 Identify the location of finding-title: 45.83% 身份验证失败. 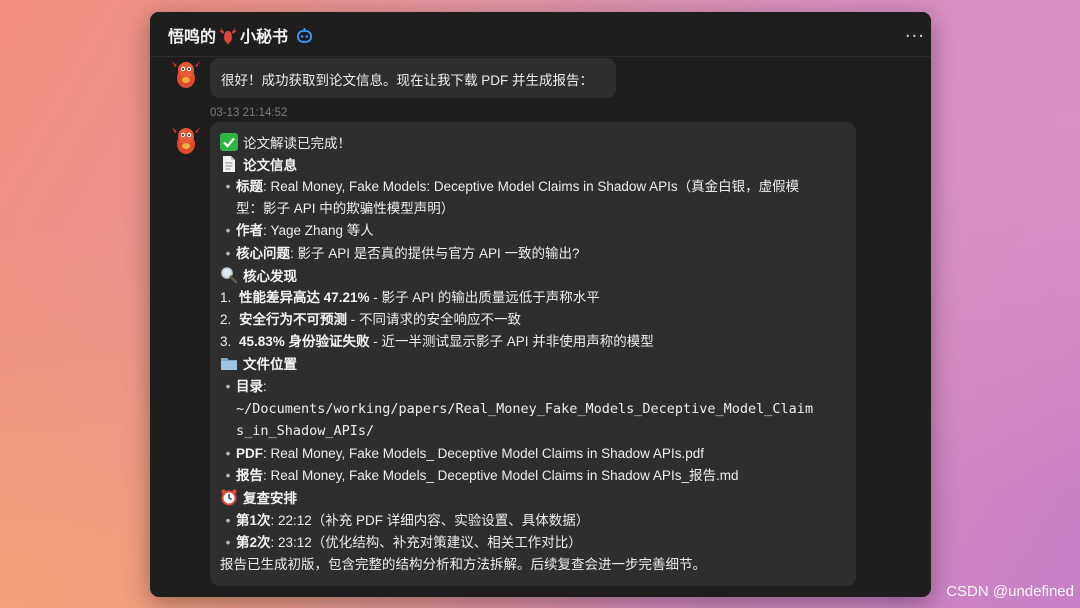
(304, 341).